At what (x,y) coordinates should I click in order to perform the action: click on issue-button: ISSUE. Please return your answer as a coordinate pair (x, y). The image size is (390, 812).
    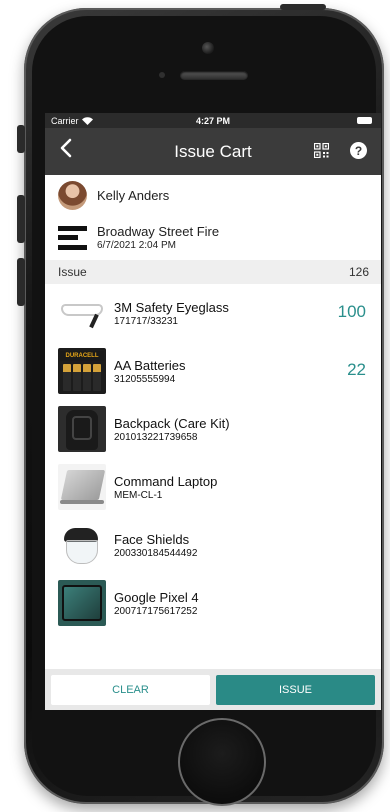
    Looking at the image, I should click on (295, 689).